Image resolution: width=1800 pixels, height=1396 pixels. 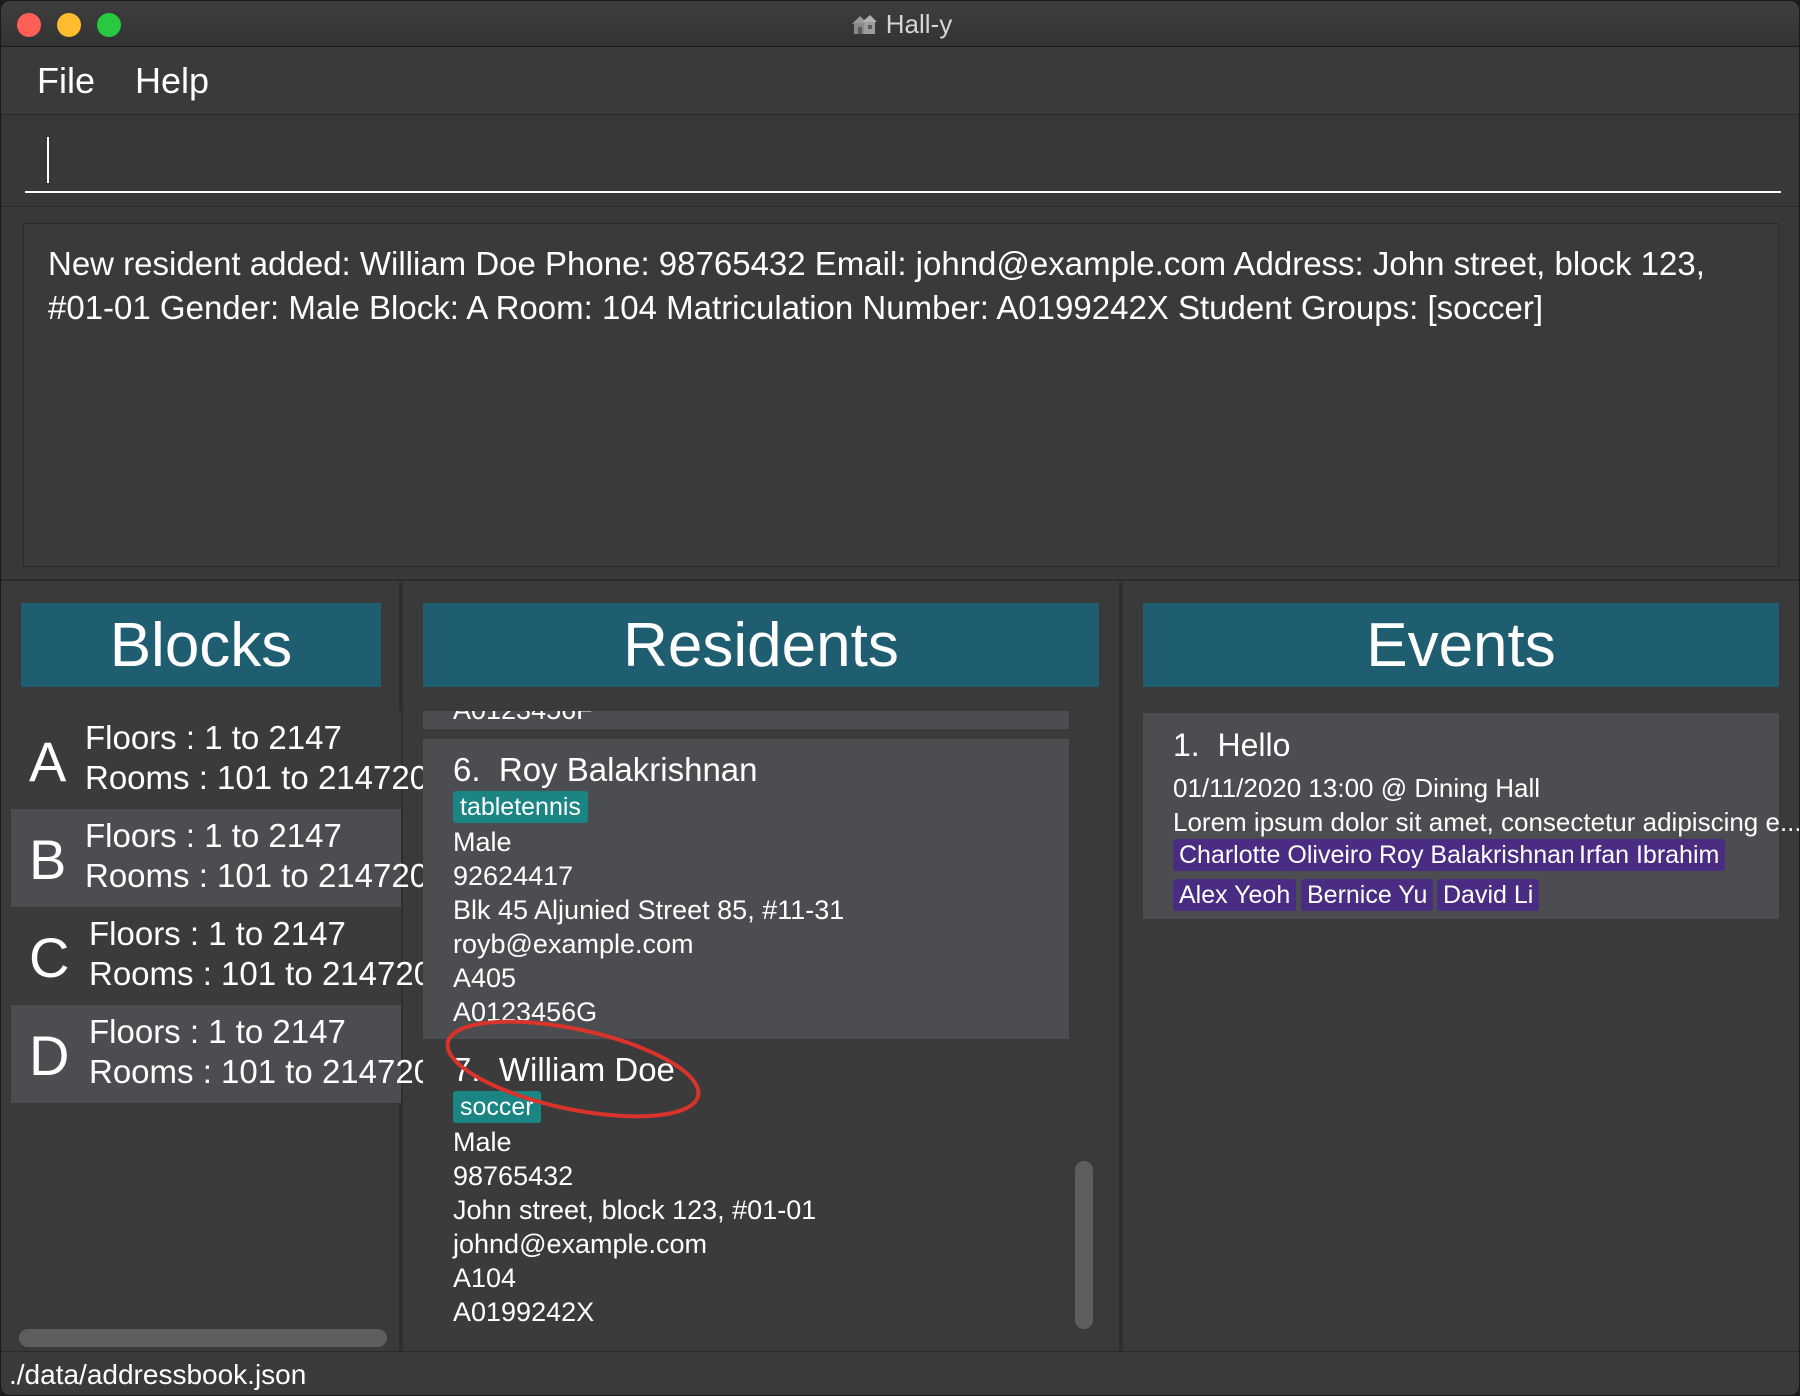 I want to click on status-bar-file-path: ./data/addressbook.json, so click(x=900, y=1373).